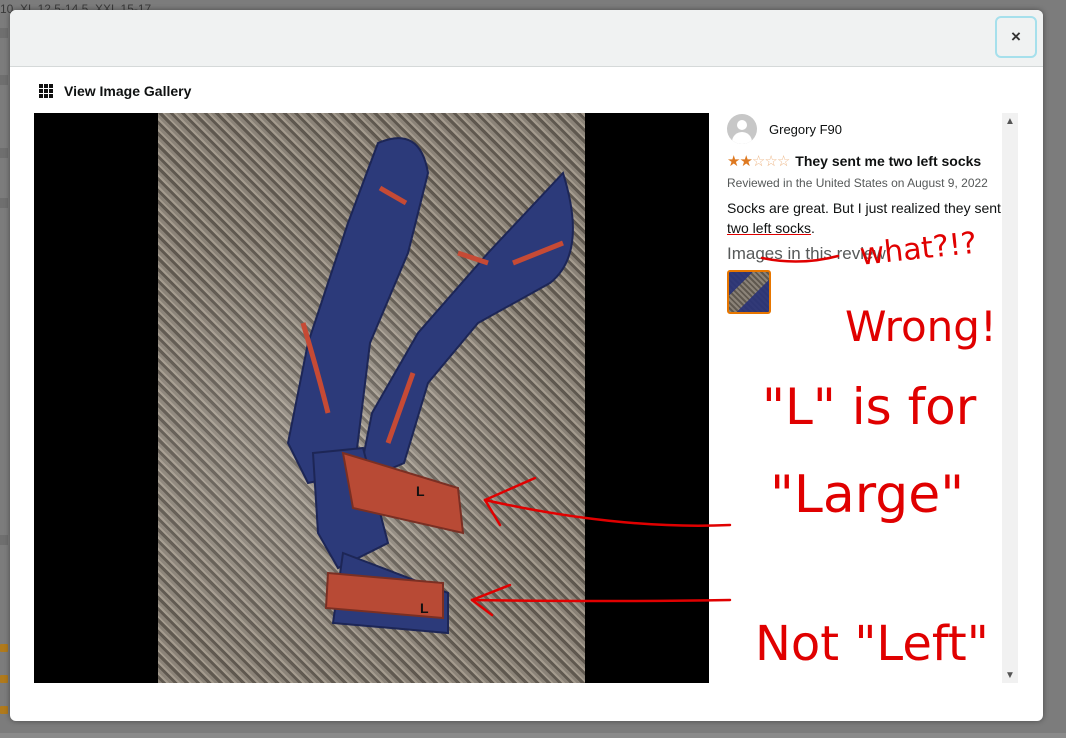 This screenshot has width=1066, height=738. Describe the element at coordinates (128, 91) in the screenshot. I see `gallery-link-label: View Image Gallery` at that location.